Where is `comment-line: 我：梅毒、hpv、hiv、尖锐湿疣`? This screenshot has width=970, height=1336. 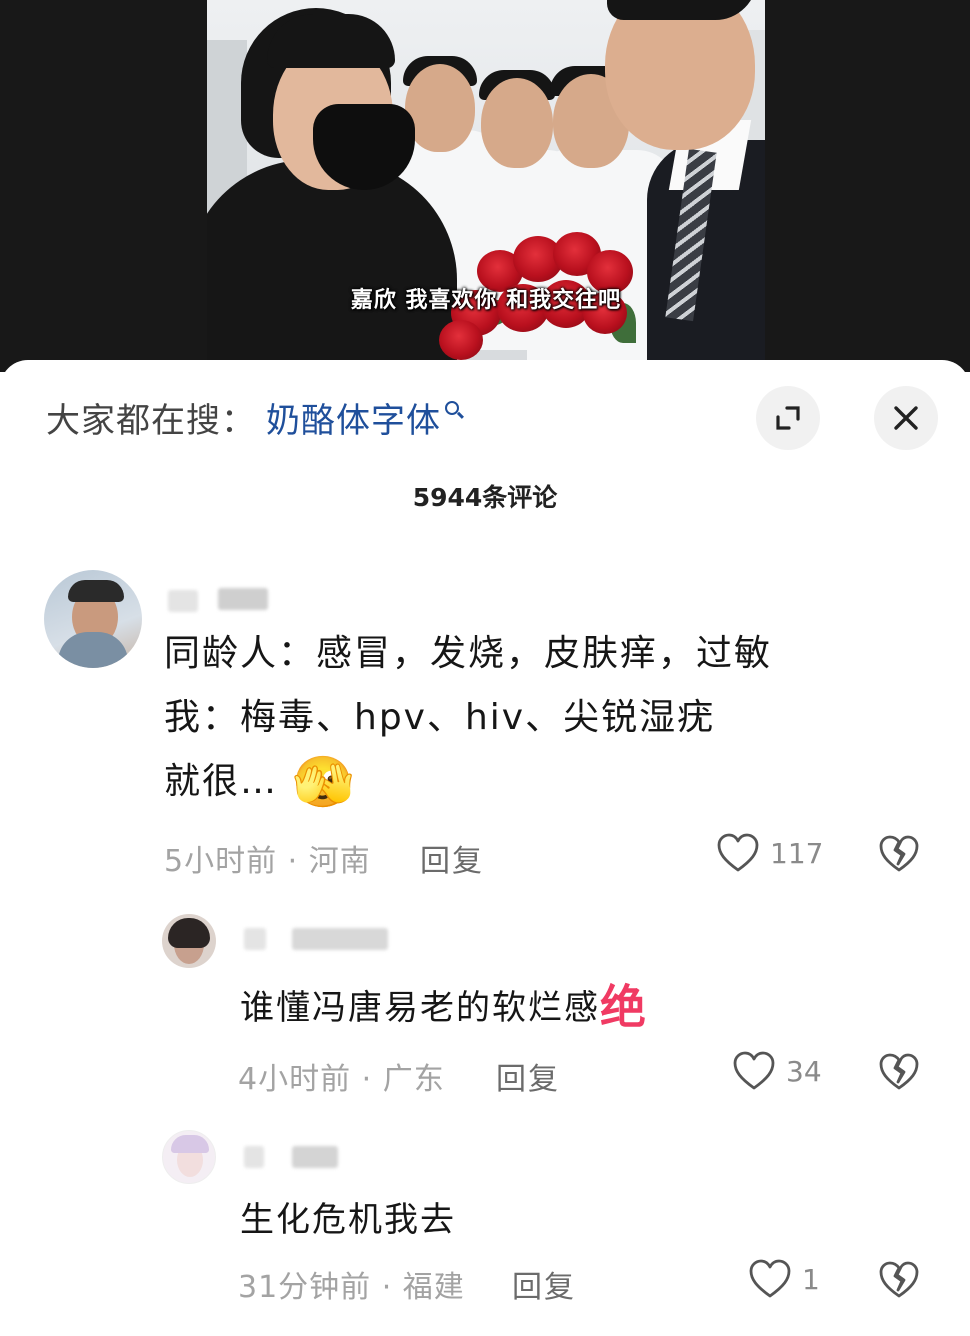 comment-line: 我：梅毒、hpv、hiv、尖锐湿疣 is located at coordinates (440, 717).